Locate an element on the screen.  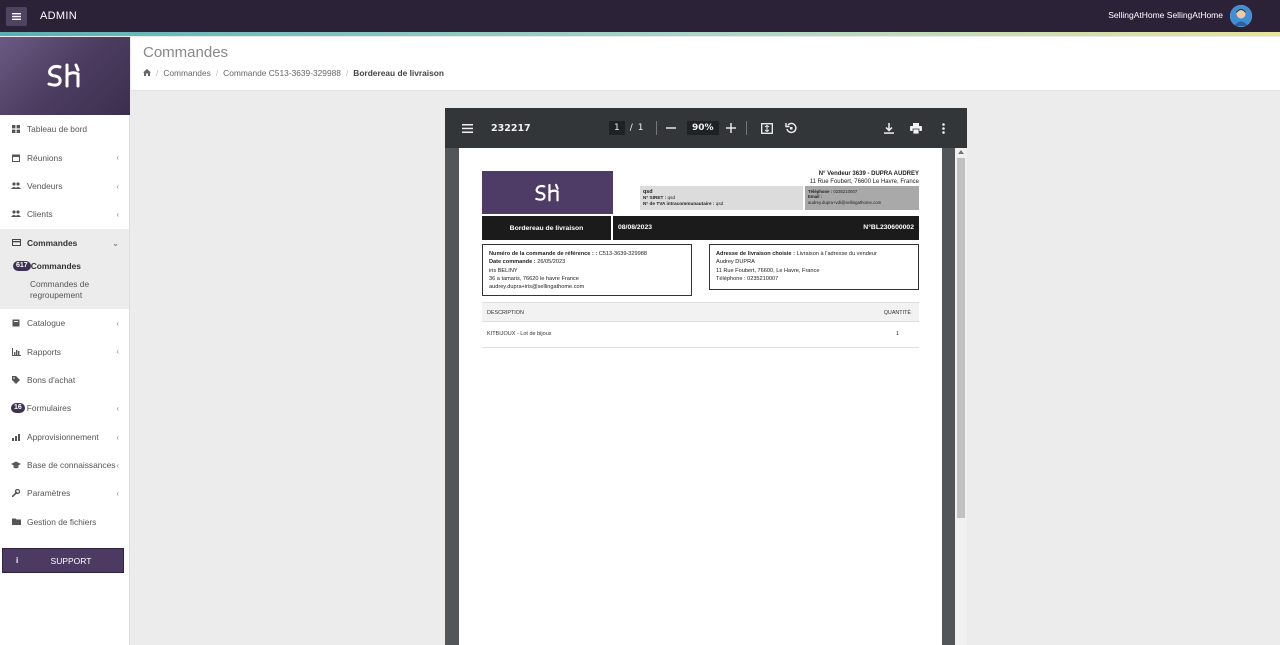
minus-icon is located at coordinates (671, 128).